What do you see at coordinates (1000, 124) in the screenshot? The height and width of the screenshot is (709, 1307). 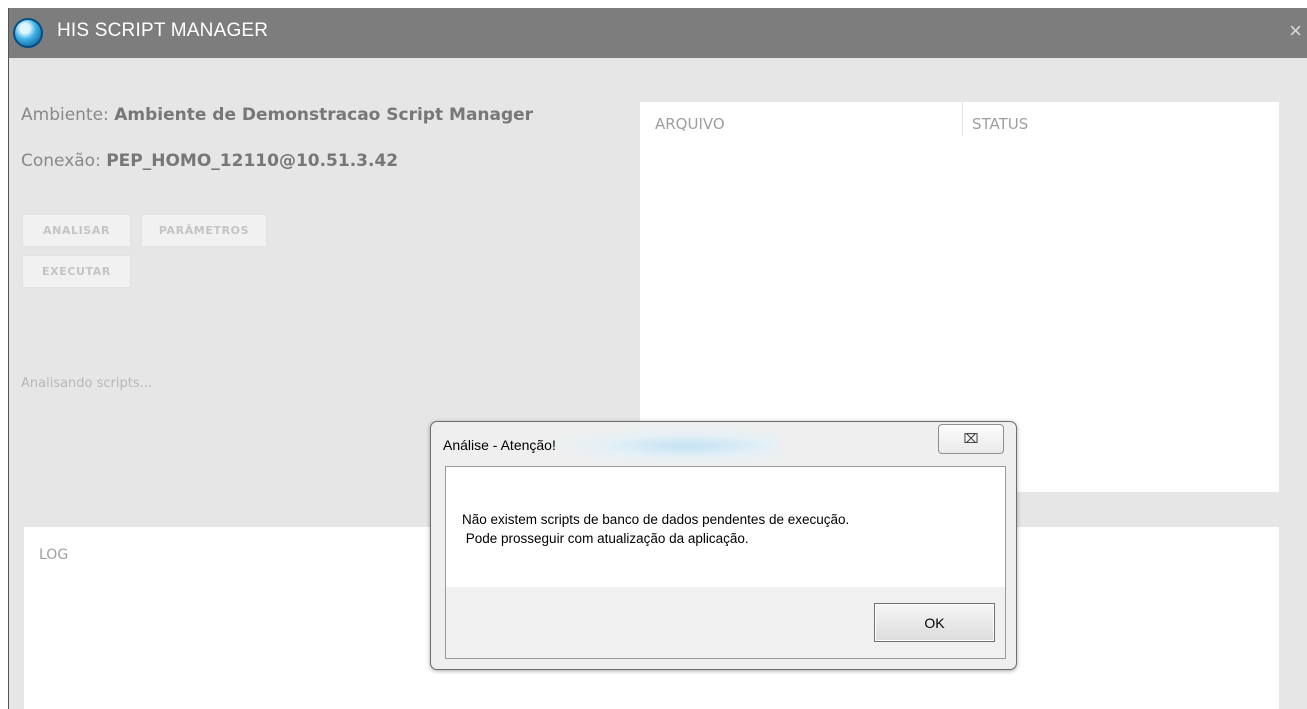 I see `column-header-status: STATUS` at bounding box center [1000, 124].